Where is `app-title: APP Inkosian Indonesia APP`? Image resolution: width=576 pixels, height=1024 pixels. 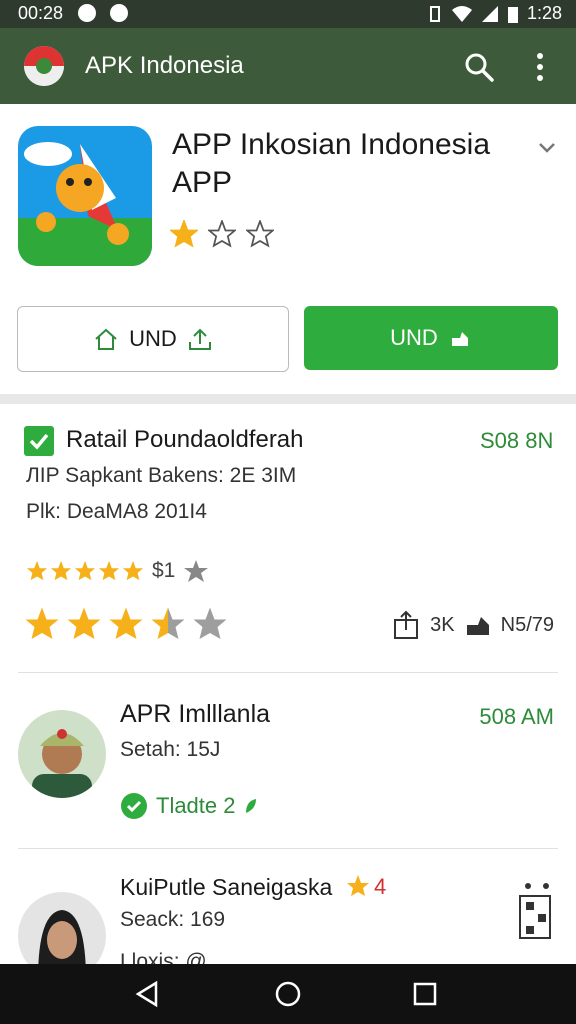
app-title: APP Inkosian Indonesia APP is located at coordinates (331, 163).